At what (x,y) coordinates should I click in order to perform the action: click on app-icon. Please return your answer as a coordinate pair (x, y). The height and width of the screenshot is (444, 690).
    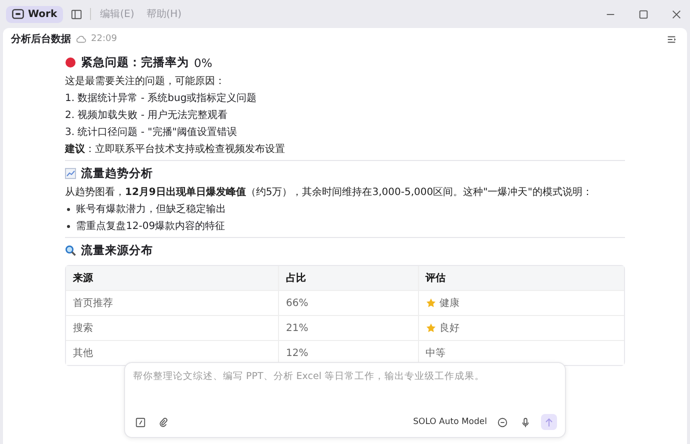
    Looking at the image, I should click on (18, 14).